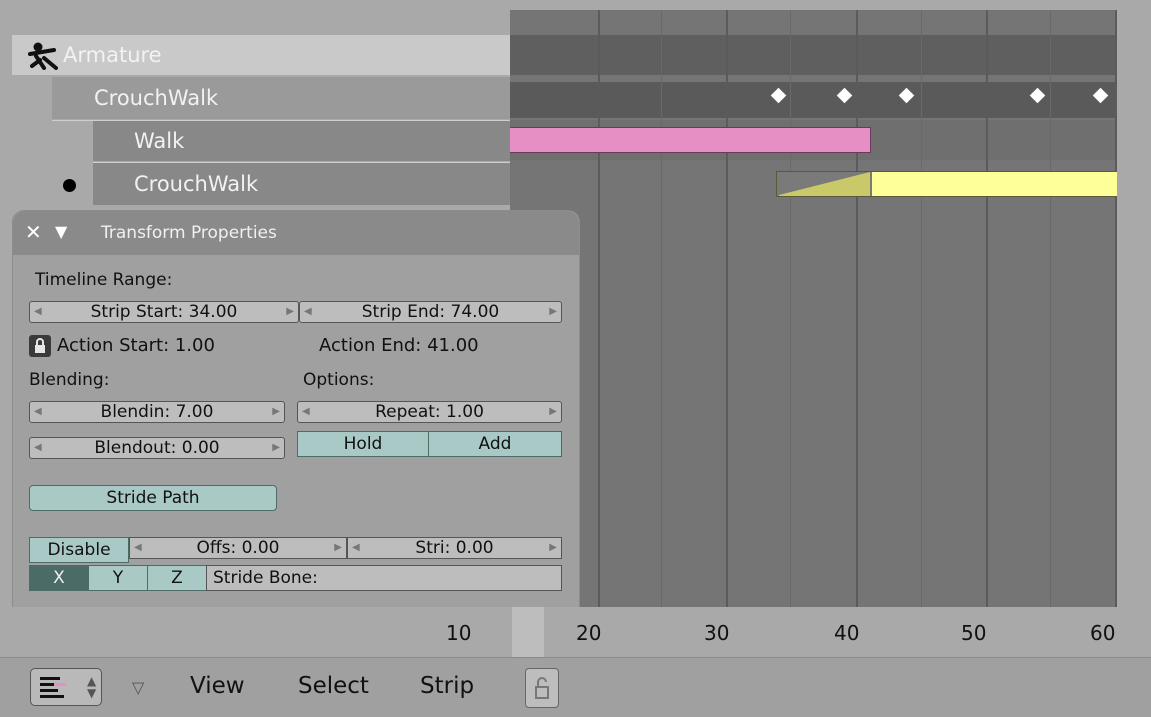  What do you see at coordinates (399, 345) in the screenshot?
I see `action-end-value: Action End: 41.00` at bounding box center [399, 345].